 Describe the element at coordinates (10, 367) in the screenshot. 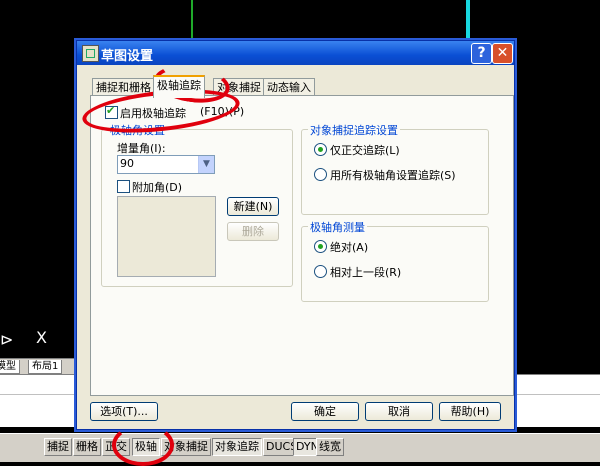

I see `tab-model: 模型` at that location.